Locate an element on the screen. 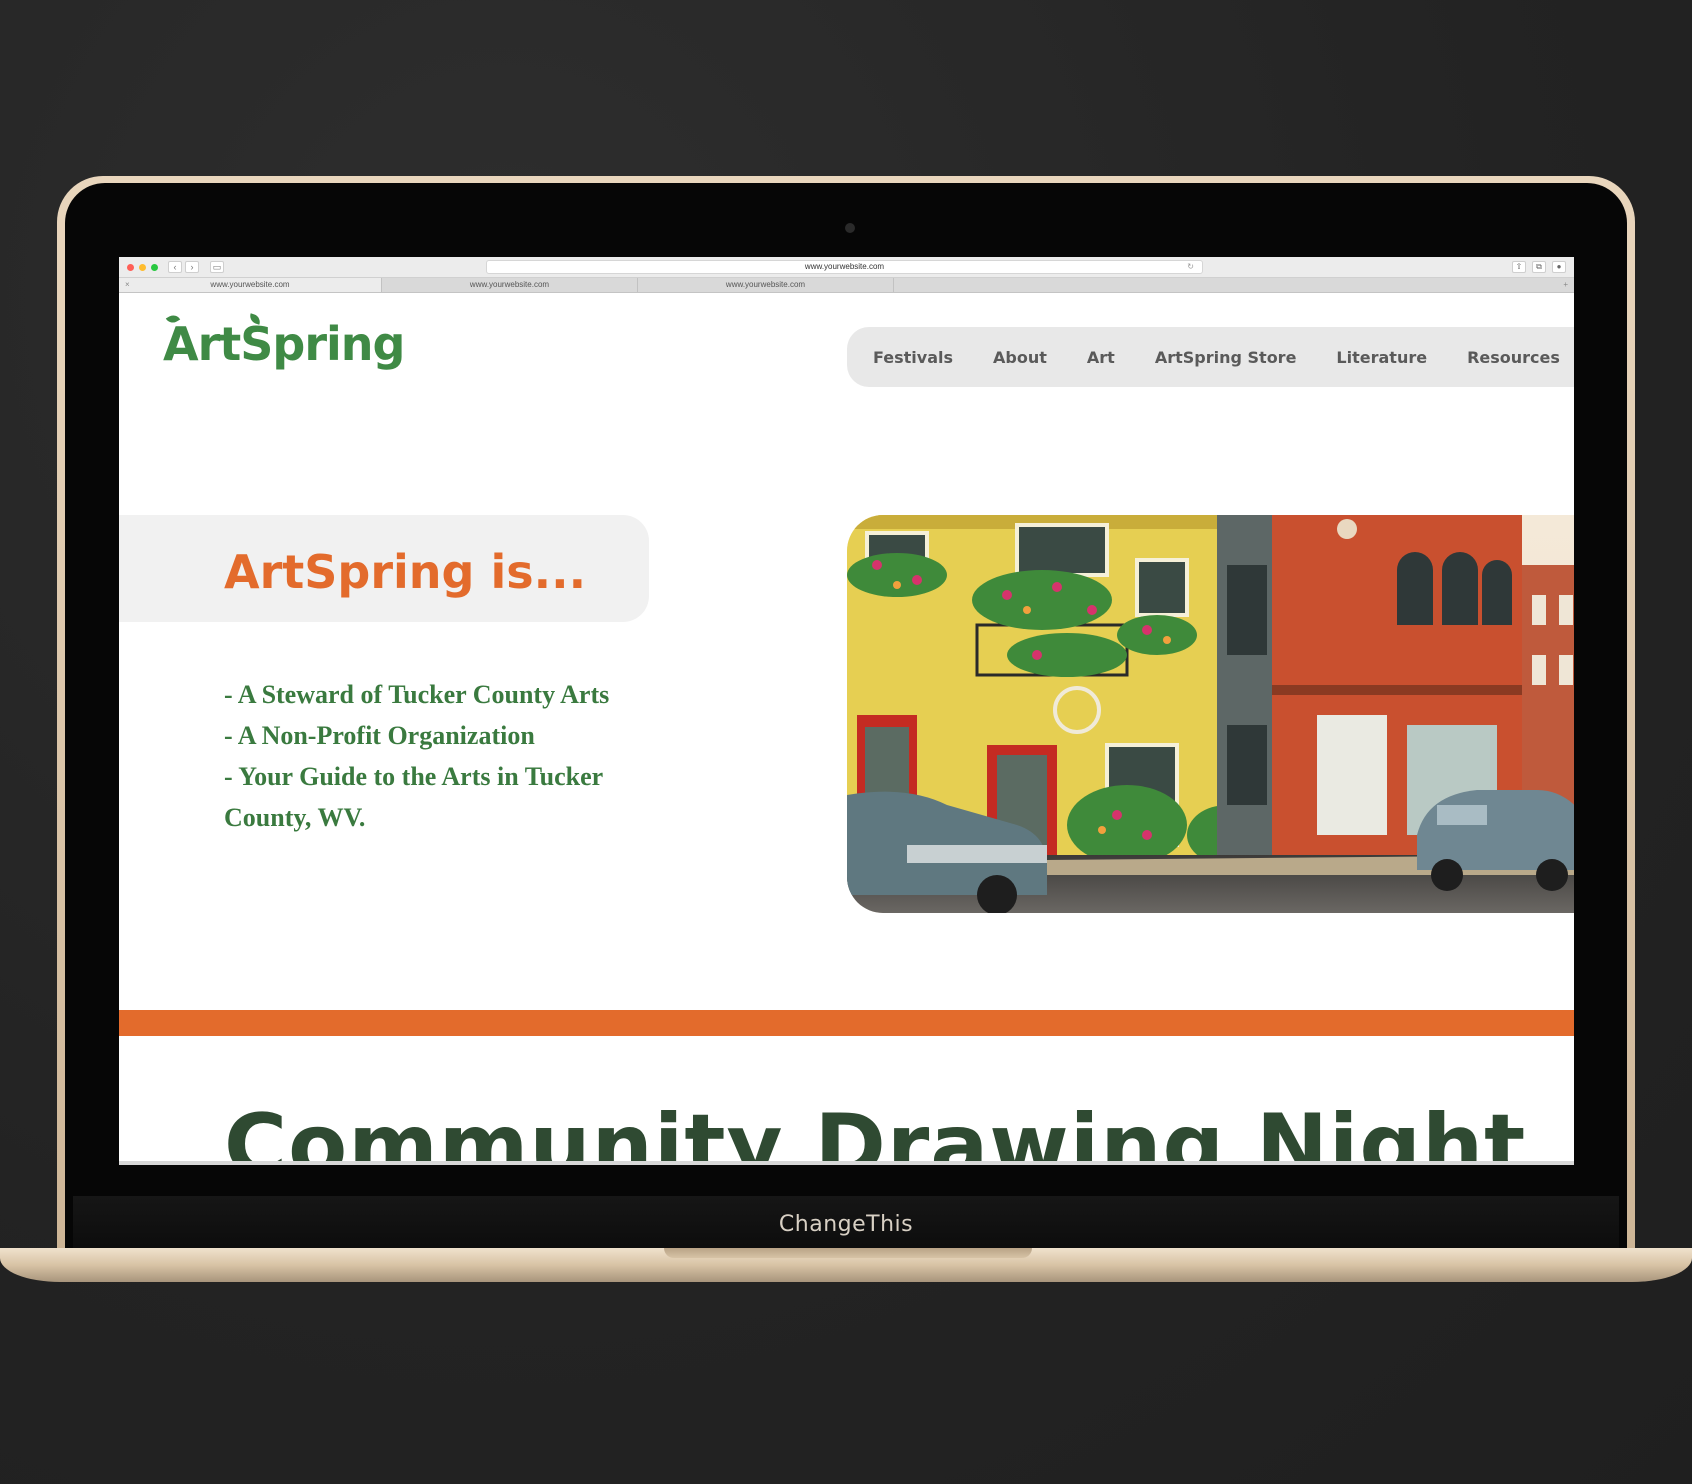 The width and height of the screenshot is (1692, 1484). sidebar-icon: ▭ is located at coordinates (217, 267).